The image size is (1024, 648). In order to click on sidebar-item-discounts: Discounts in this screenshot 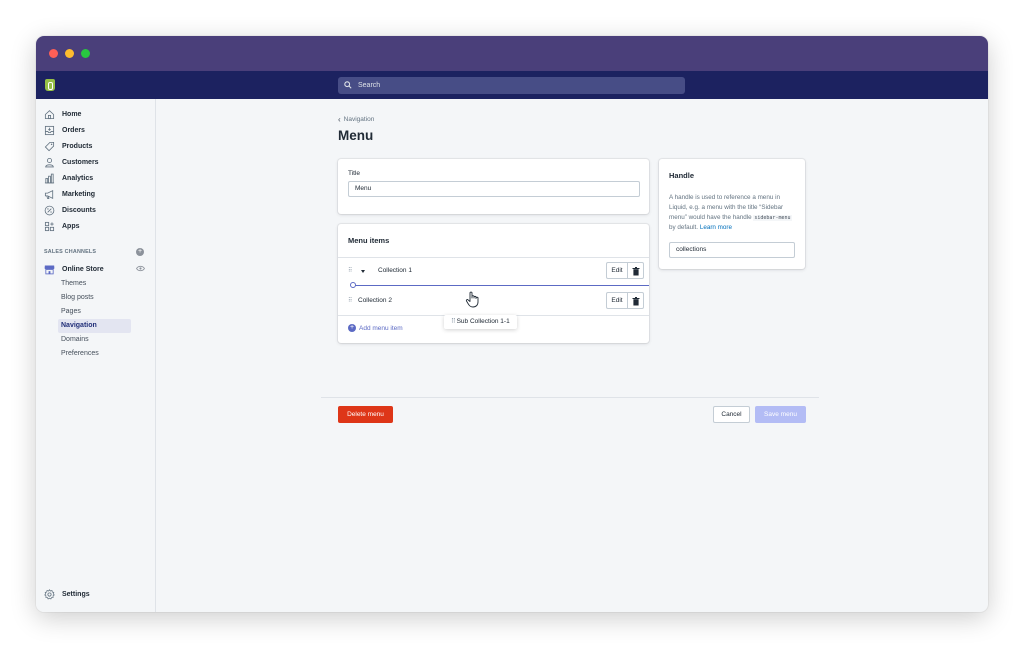, I will do `click(70, 210)`.